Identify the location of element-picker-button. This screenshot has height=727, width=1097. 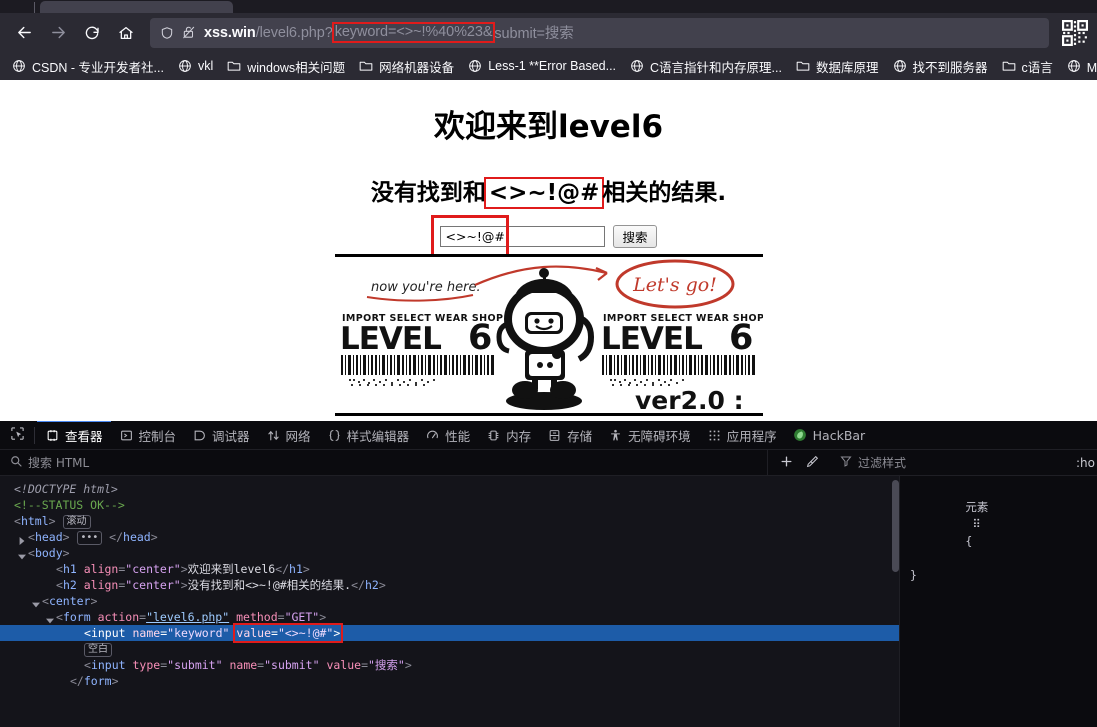
(17, 435).